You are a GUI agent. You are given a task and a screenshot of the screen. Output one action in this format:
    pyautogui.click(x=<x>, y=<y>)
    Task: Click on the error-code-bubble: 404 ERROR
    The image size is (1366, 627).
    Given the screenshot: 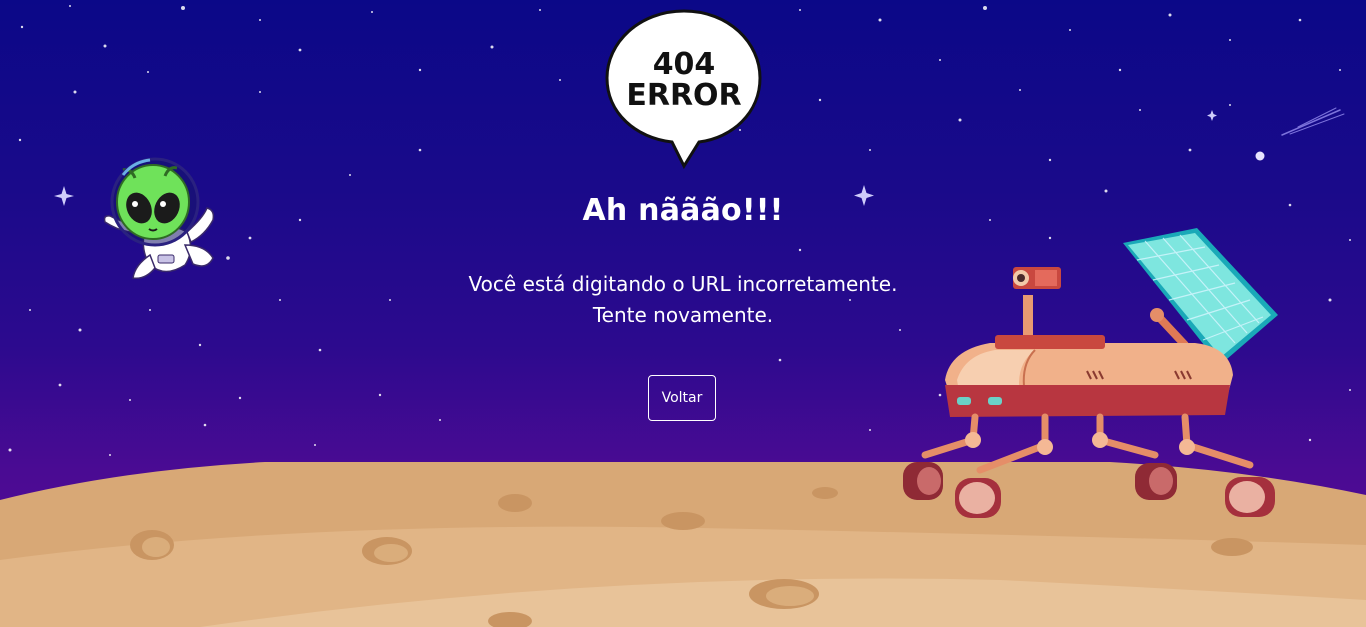 What is the action you would take?
    pyautogui.click(x=684, y=90)
    